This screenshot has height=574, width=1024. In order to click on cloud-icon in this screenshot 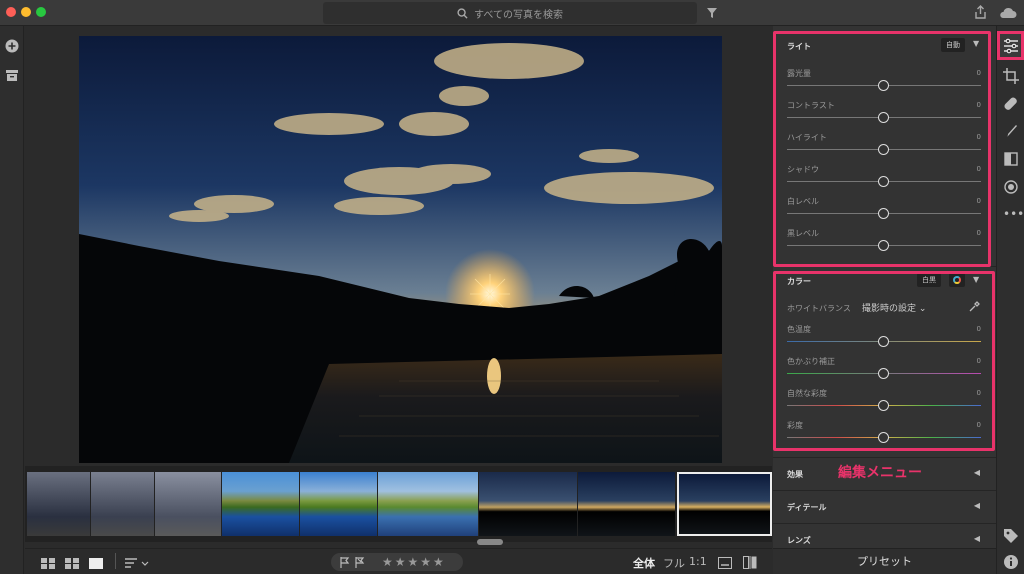, I will do `click(1008, 13)`.